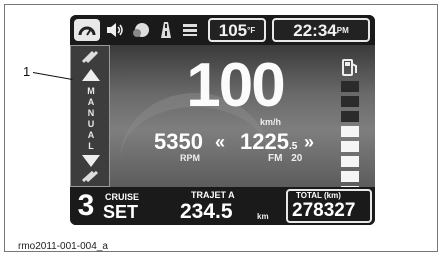  I want to click on paddle-down-icon, so click(90, 177).